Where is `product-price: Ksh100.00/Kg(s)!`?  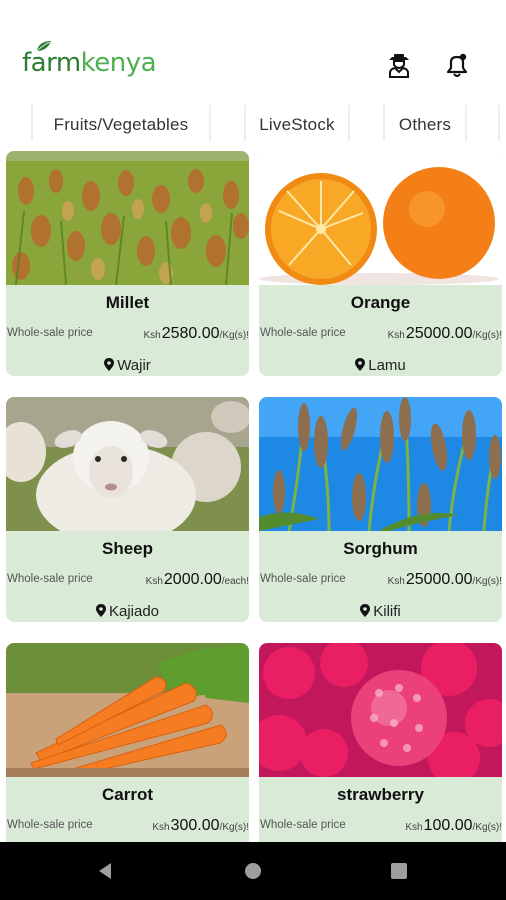
product-price: Ksh100.00/Kg(s)! is located at coordinates (453, 826).